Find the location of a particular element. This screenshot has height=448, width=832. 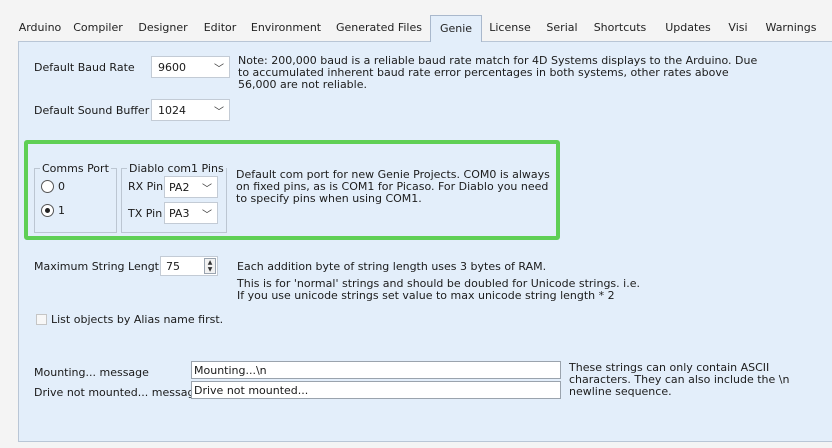

tab-generated-files: Generated Files is located at coordinates (379, 28).